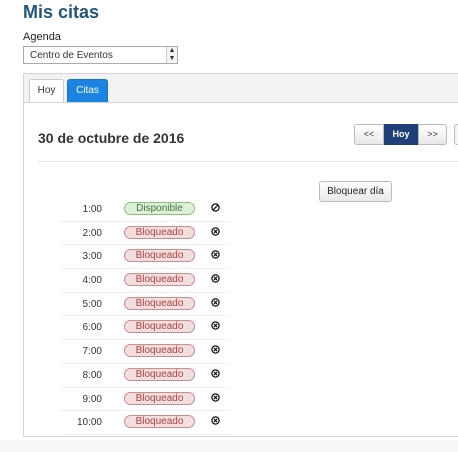 The image size is (458, 452). I want to click on slot-time: 1:00, so click(92, 209).